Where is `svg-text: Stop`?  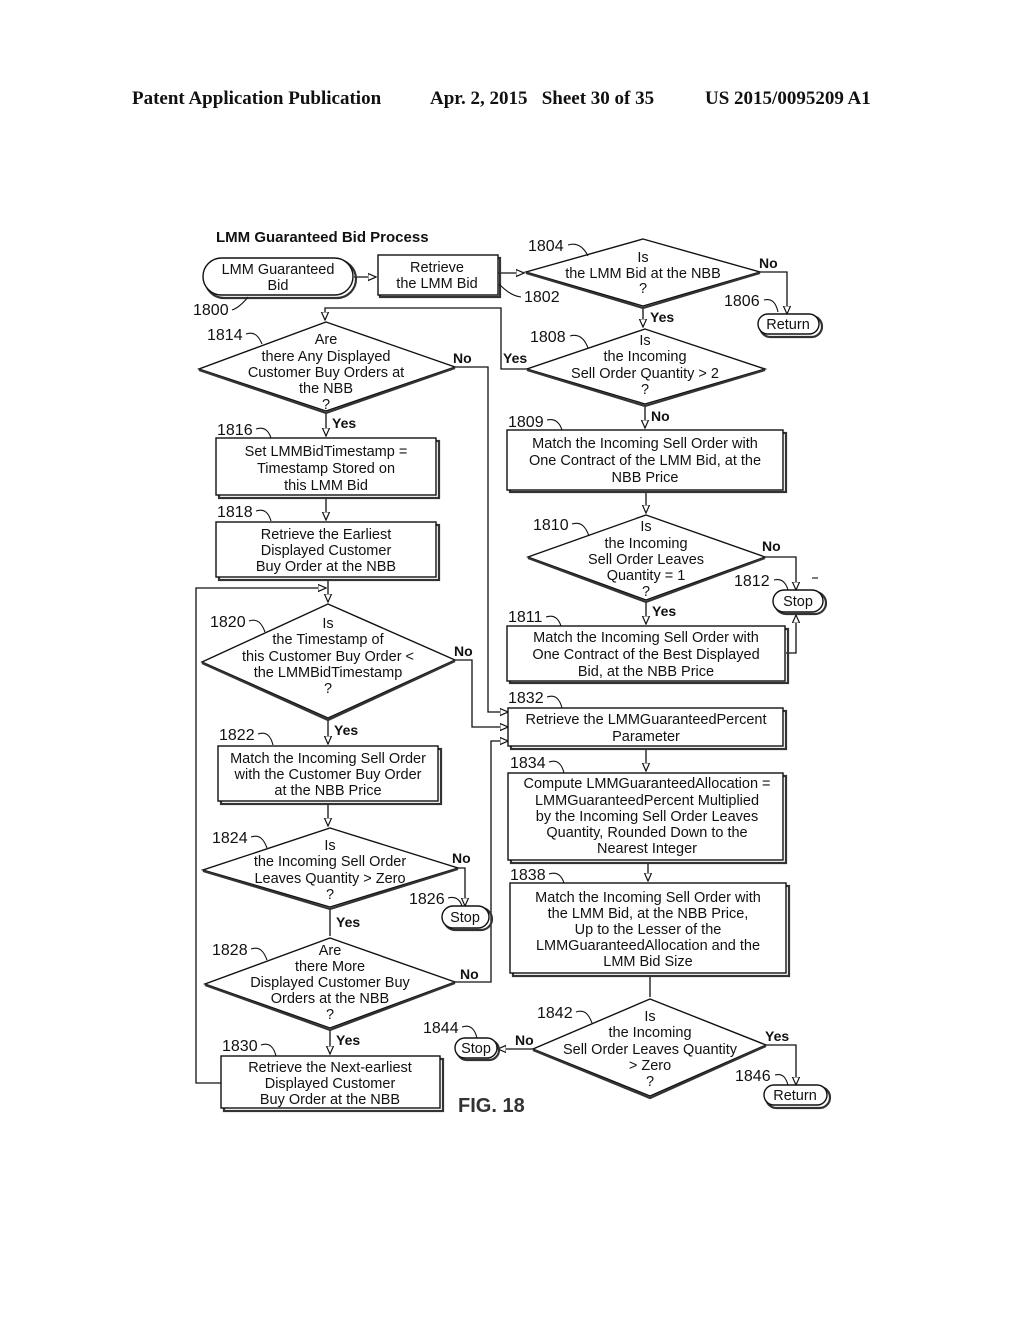
svg-text: Stop is located at coordinates (465, 918).